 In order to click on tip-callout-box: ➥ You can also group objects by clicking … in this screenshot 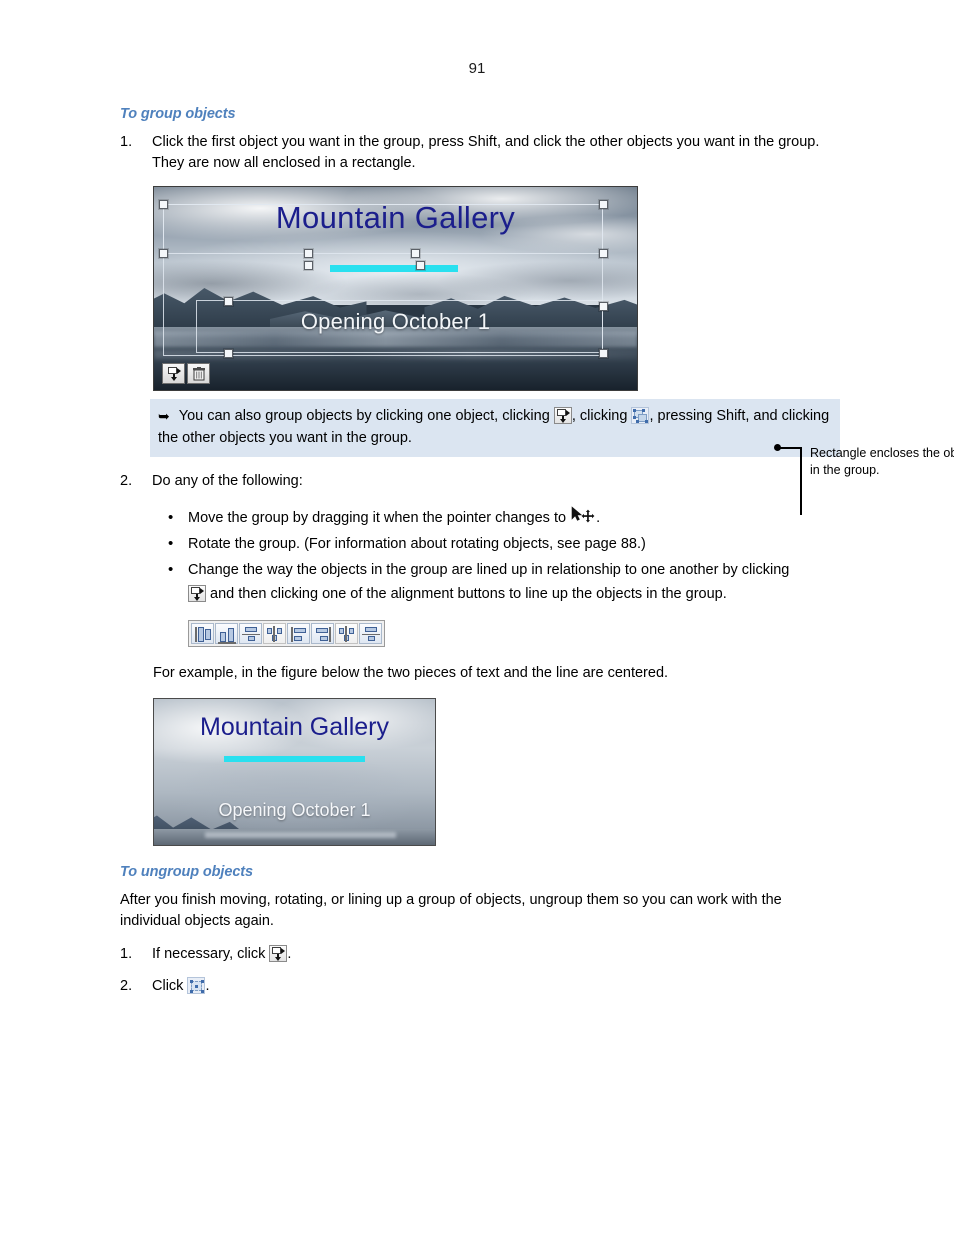, I will do `click(495, 428)`.